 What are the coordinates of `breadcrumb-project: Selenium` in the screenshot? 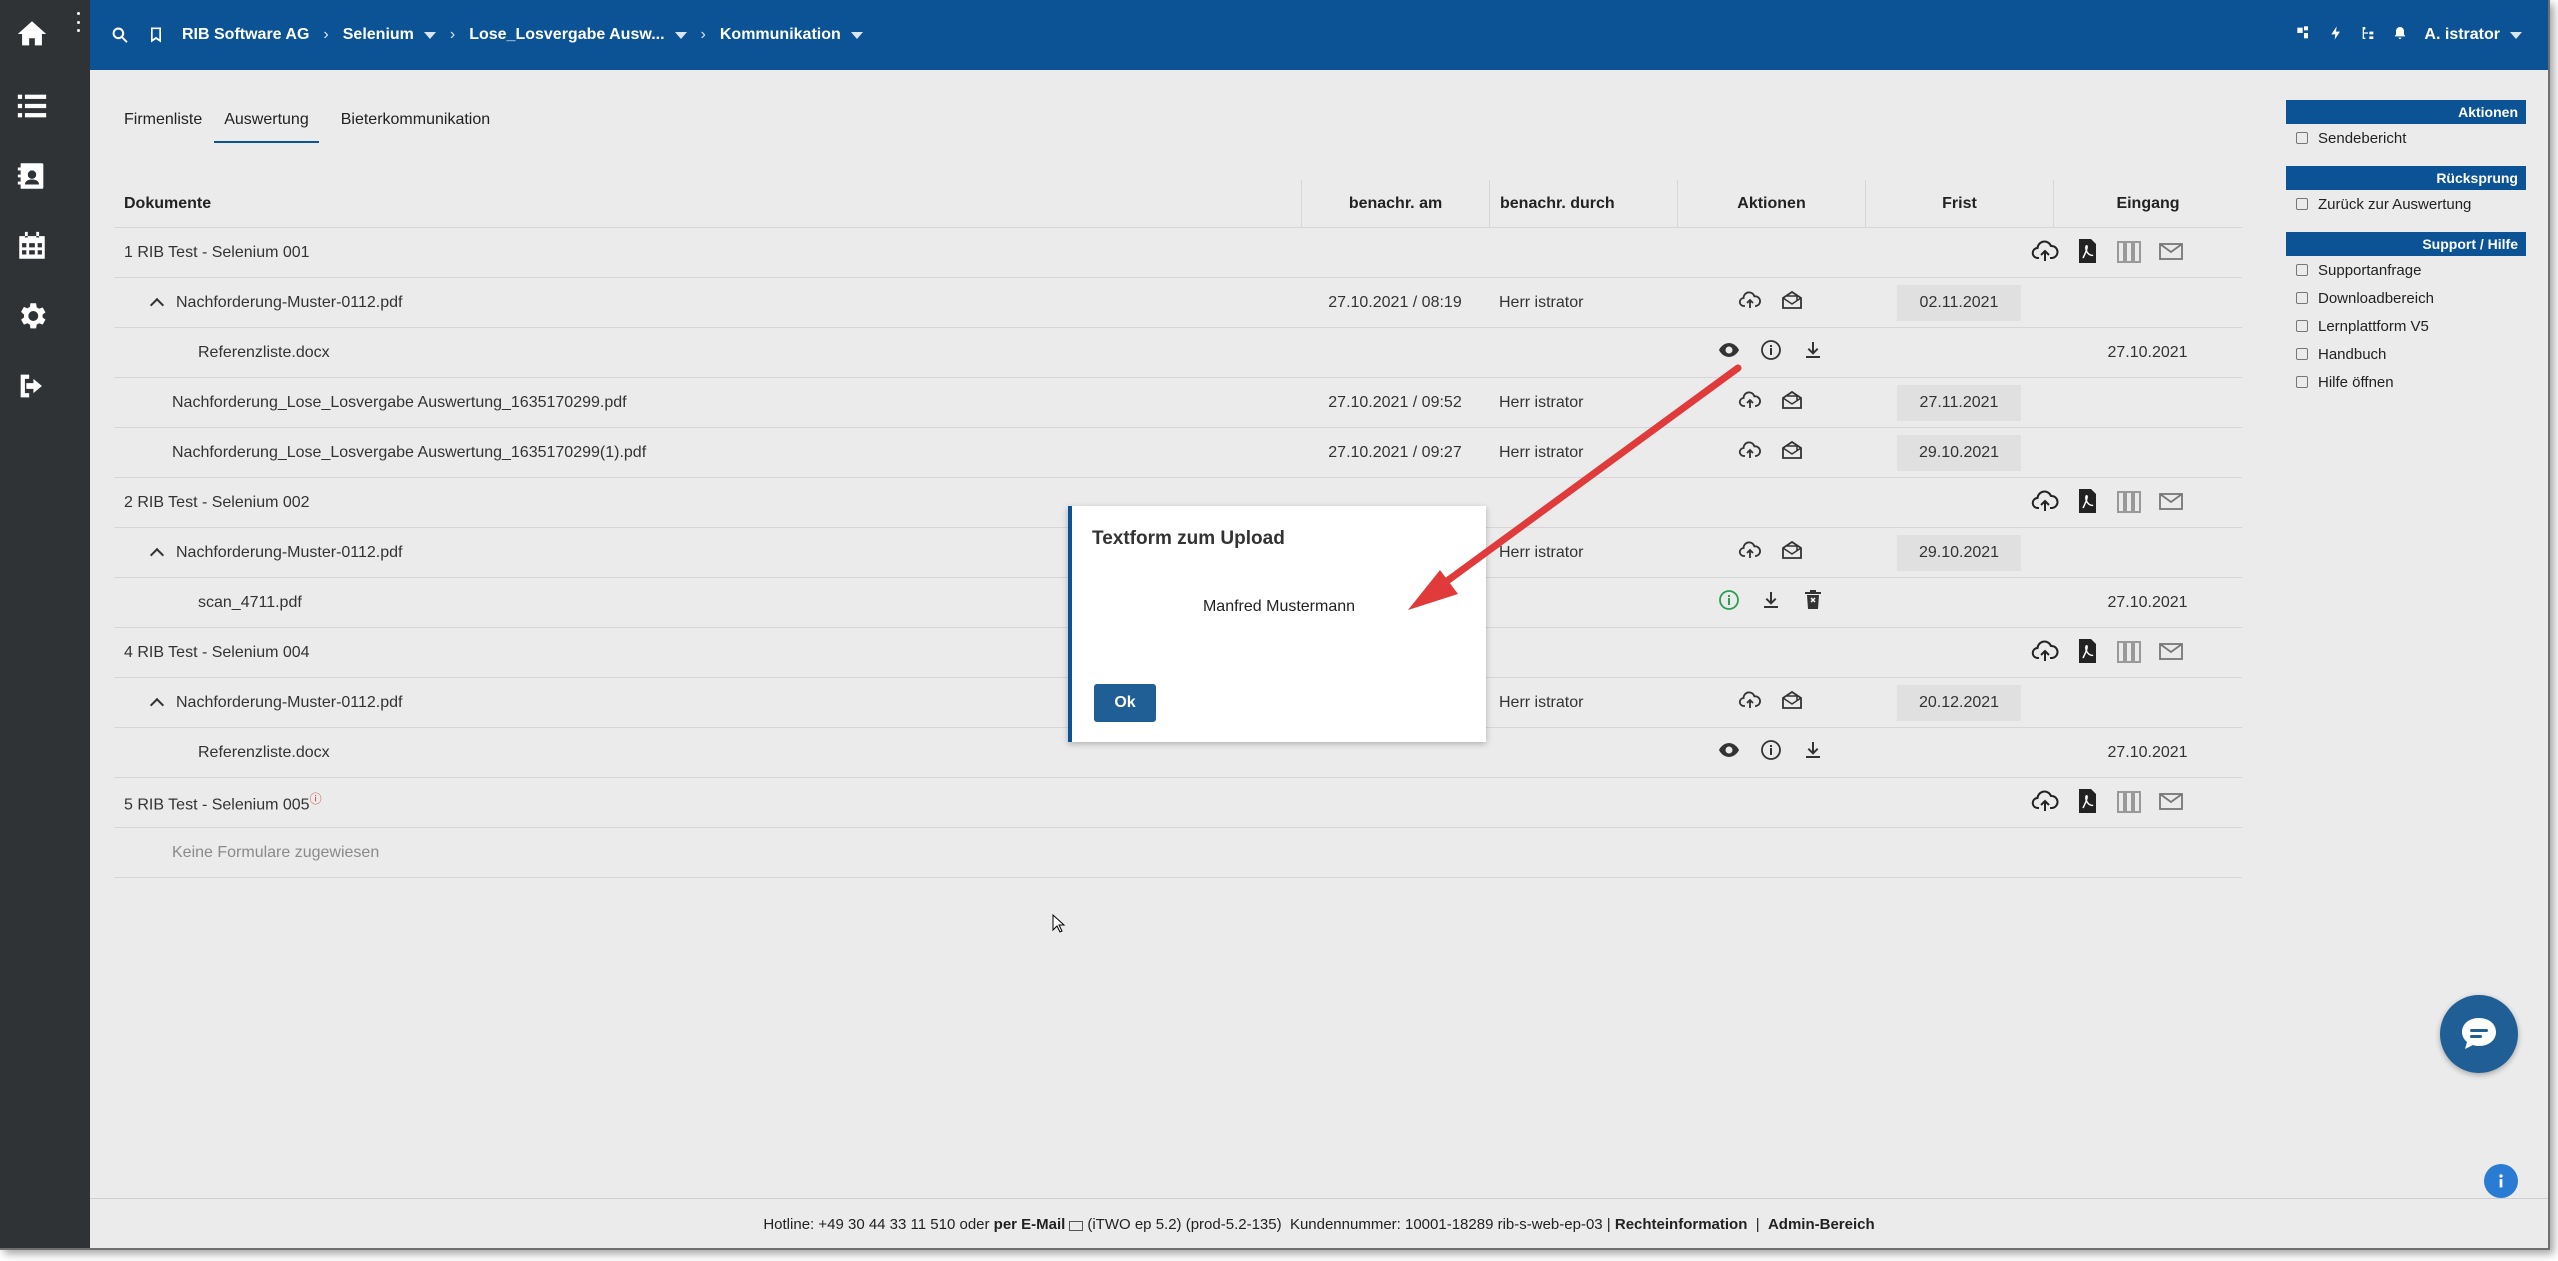 It's located at (389, 35).